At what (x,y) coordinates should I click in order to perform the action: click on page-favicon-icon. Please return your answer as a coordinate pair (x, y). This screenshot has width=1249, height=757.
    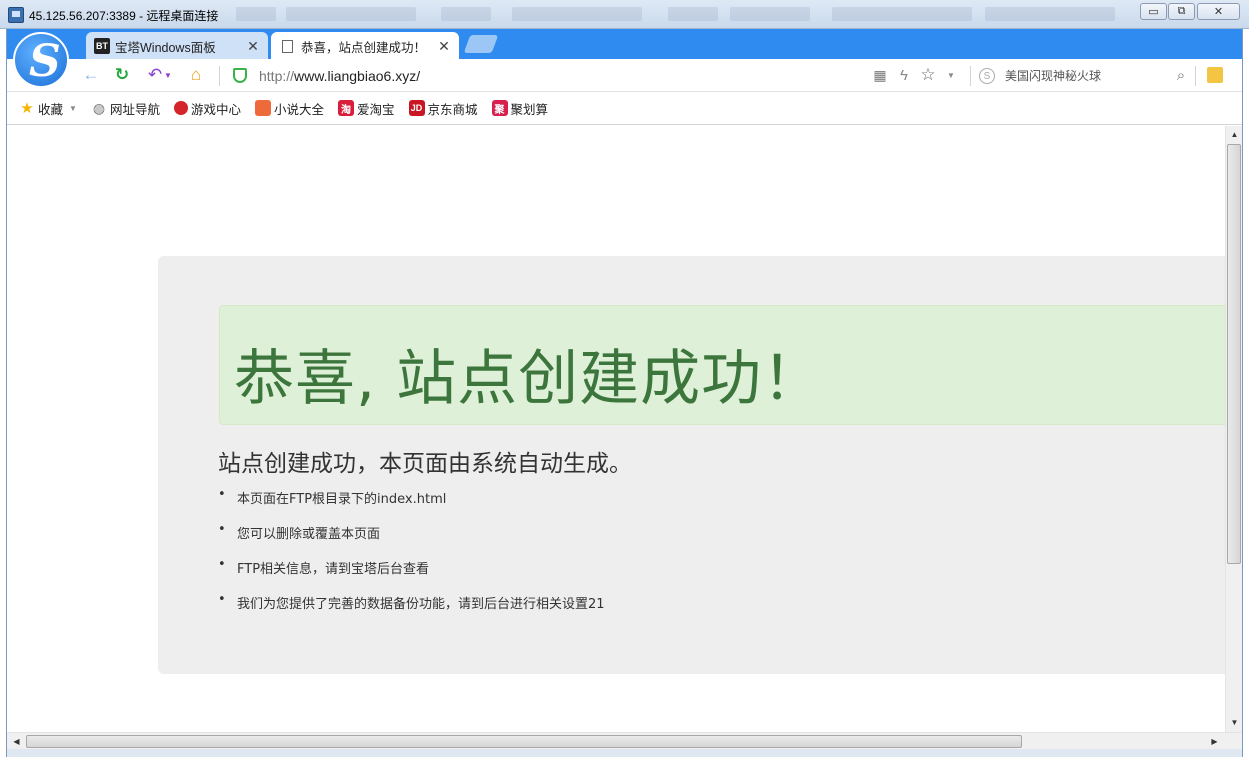
    Looking at the image, I should click on (287, 46).